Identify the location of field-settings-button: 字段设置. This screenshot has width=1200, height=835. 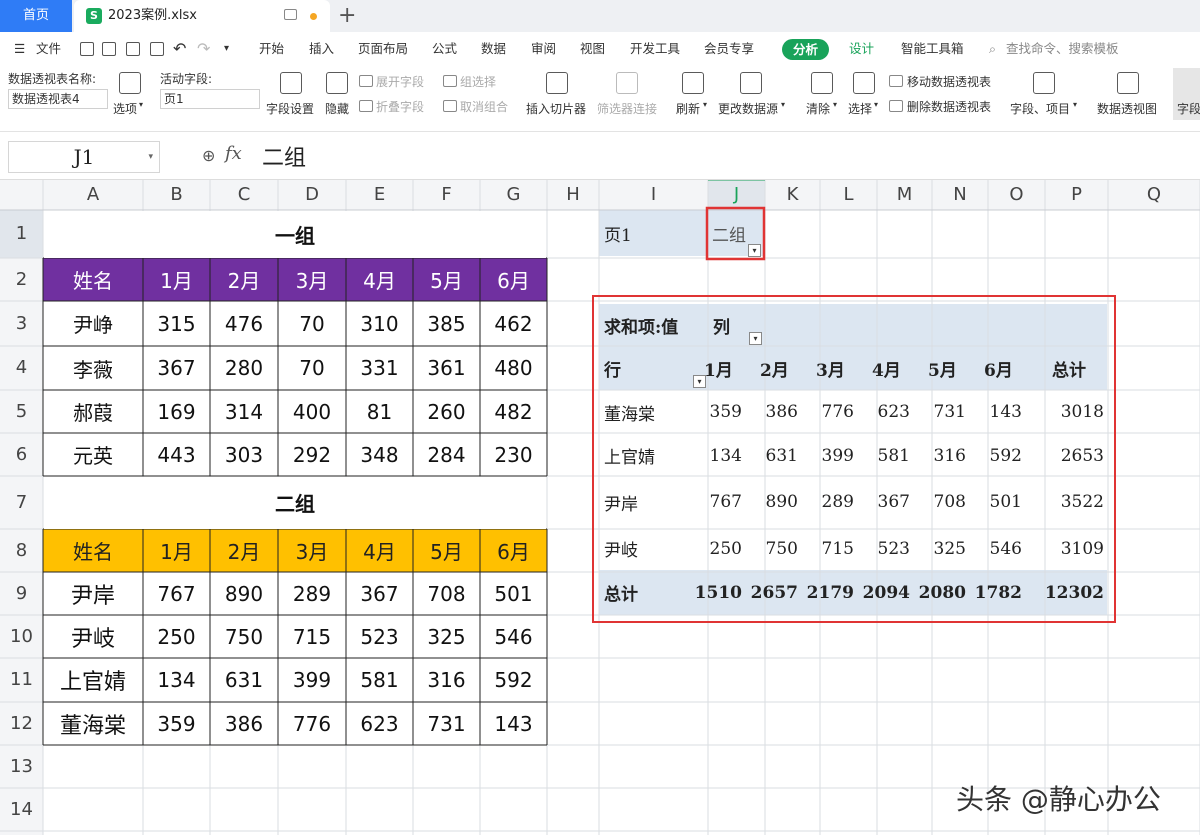
(290, 108).